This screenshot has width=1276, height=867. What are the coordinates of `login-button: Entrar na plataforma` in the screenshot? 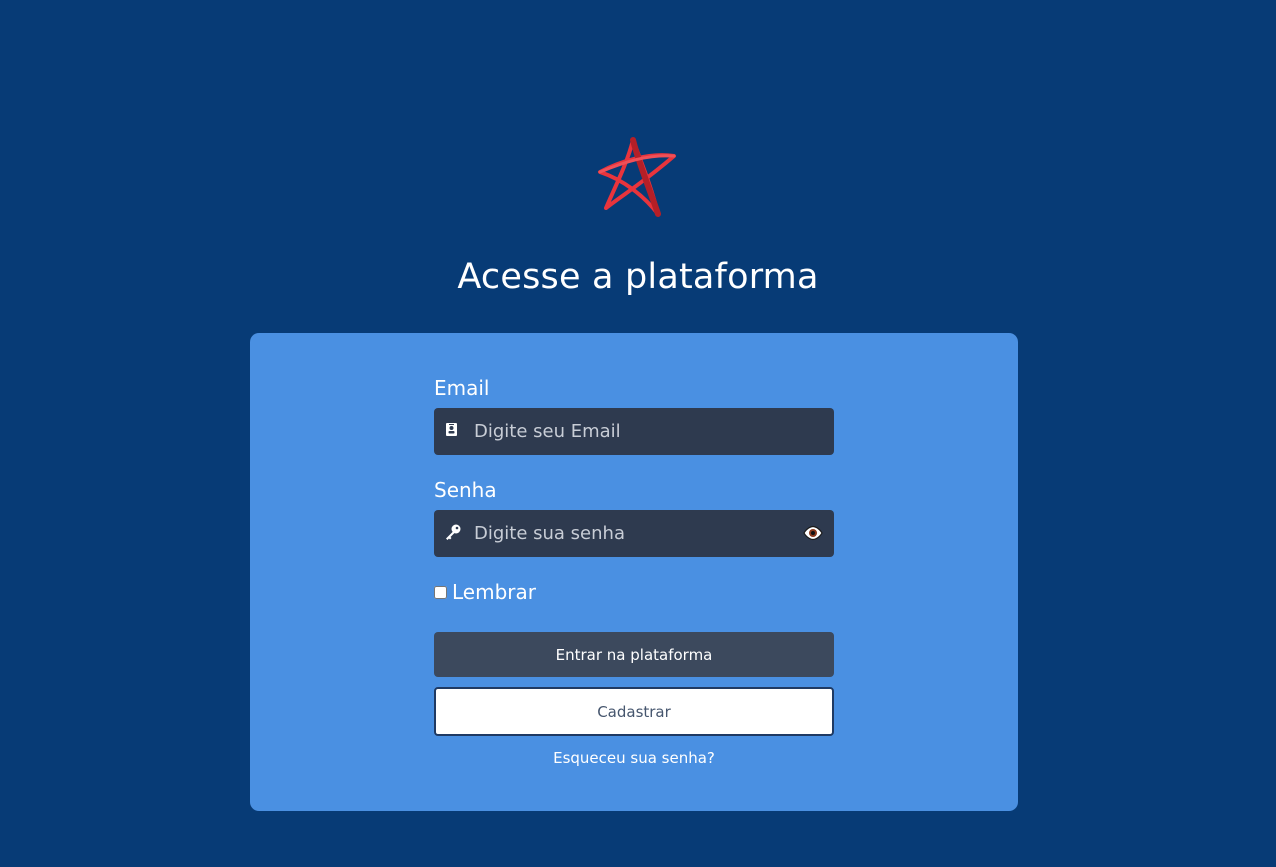 It's located at (634, 654).